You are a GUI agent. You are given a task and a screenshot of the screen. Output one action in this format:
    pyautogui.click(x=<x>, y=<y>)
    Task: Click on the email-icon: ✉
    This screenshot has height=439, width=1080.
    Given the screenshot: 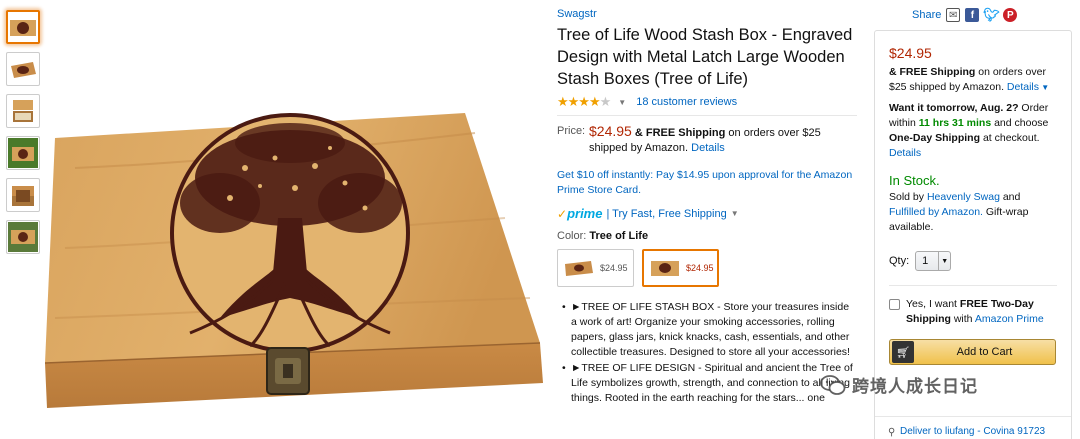 What is the action you would take?
    pyautogui.click(x=953, y=15)
    